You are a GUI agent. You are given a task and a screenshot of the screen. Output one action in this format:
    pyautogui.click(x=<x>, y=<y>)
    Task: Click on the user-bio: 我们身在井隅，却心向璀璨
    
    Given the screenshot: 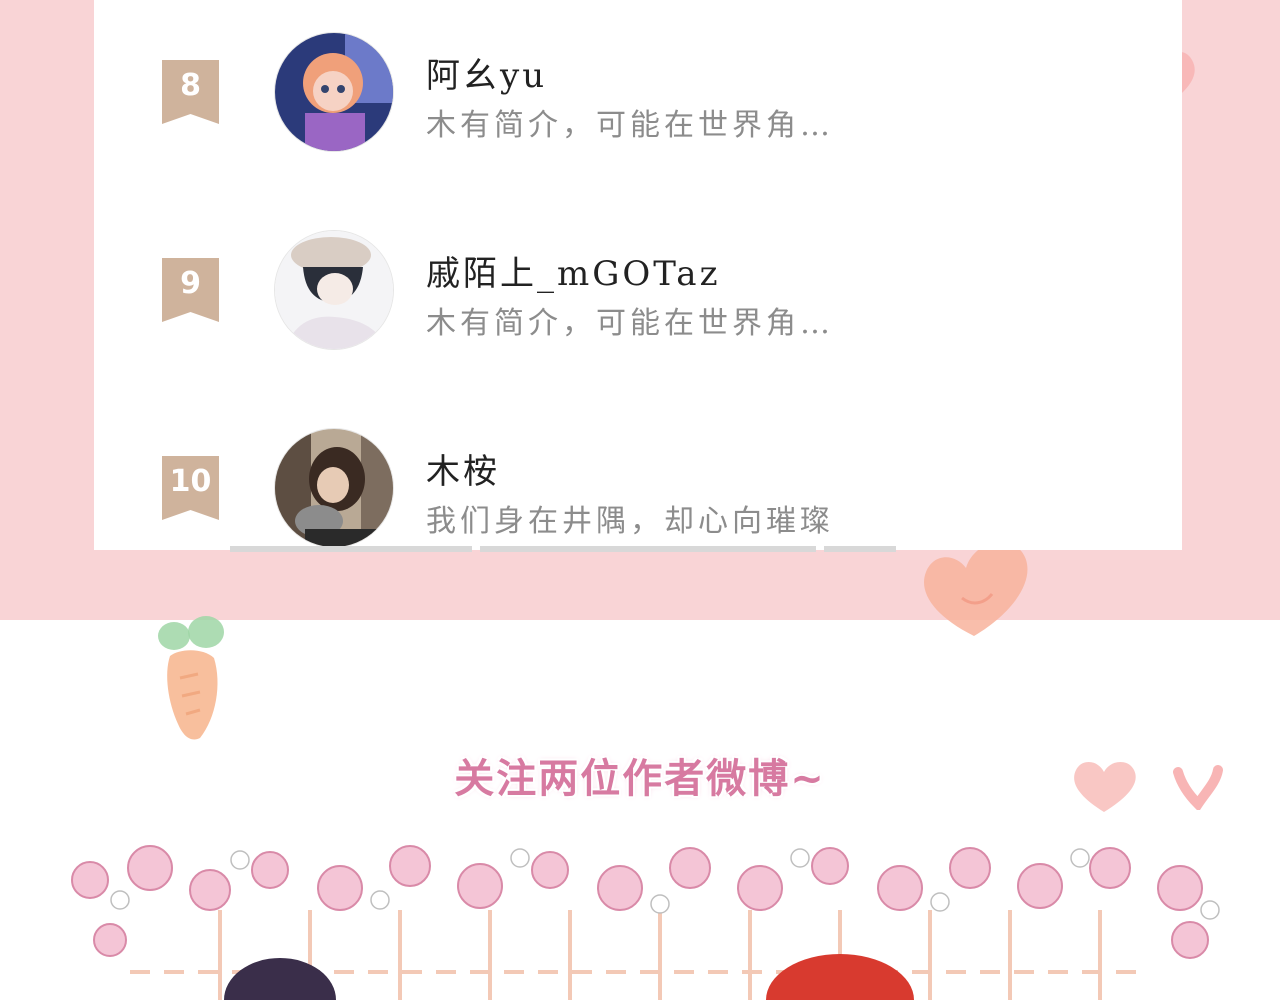 What is the action you would take?
    pyautogui.click(x=630, y=521)
    